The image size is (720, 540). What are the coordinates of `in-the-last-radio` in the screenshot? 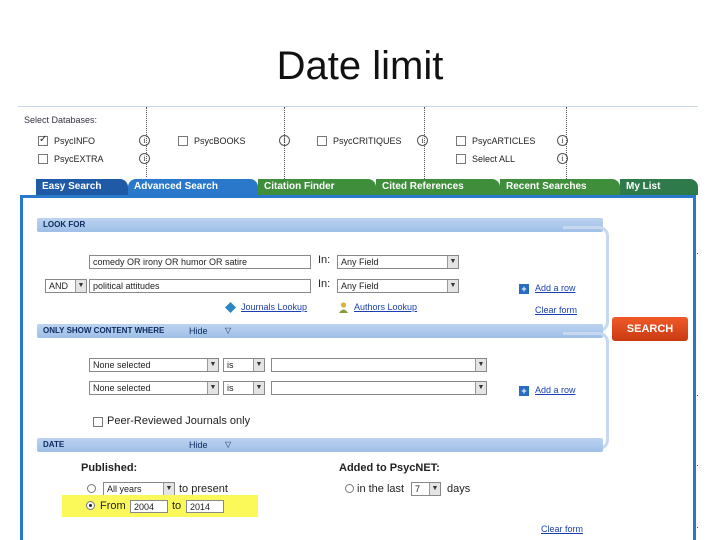 It's located at (349, 488).